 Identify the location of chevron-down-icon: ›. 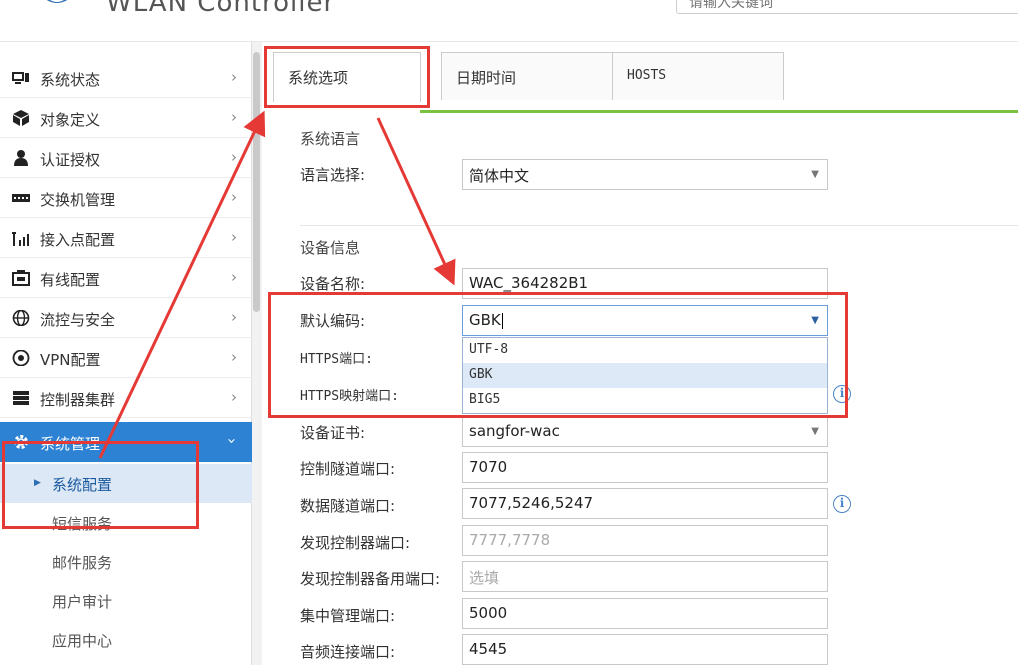
(232, 441).